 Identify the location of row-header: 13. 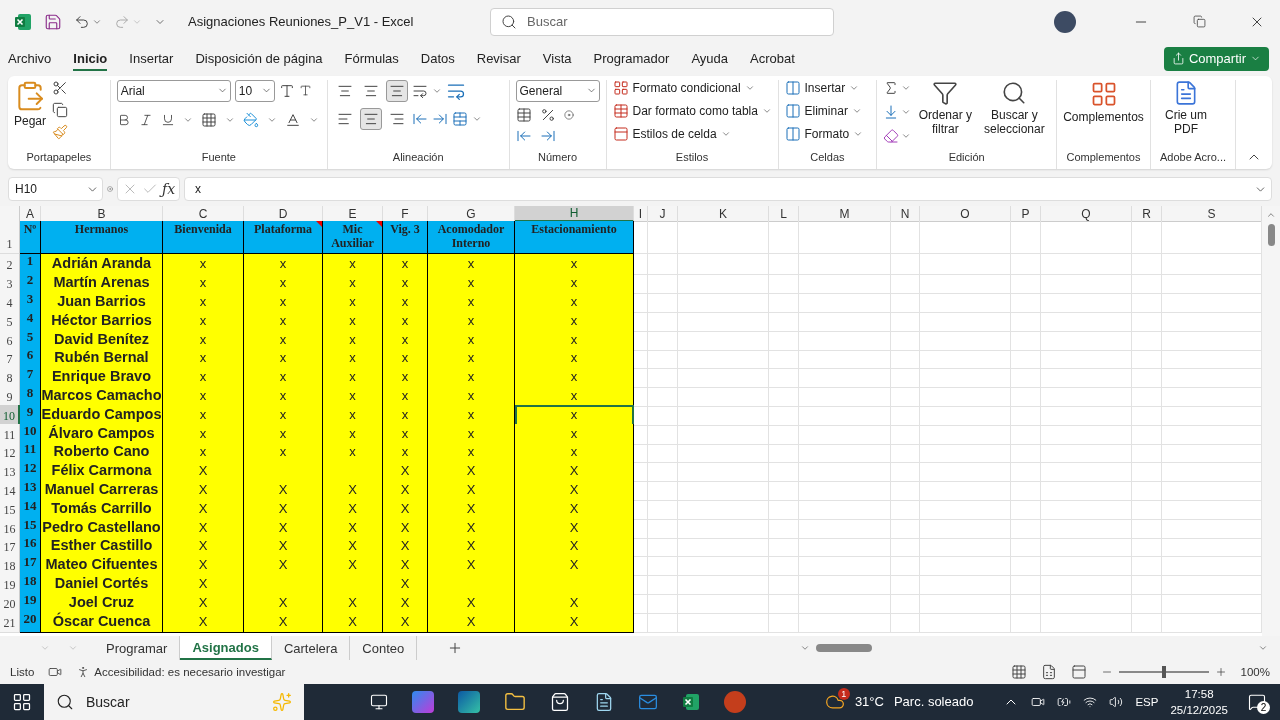
(10, 472).